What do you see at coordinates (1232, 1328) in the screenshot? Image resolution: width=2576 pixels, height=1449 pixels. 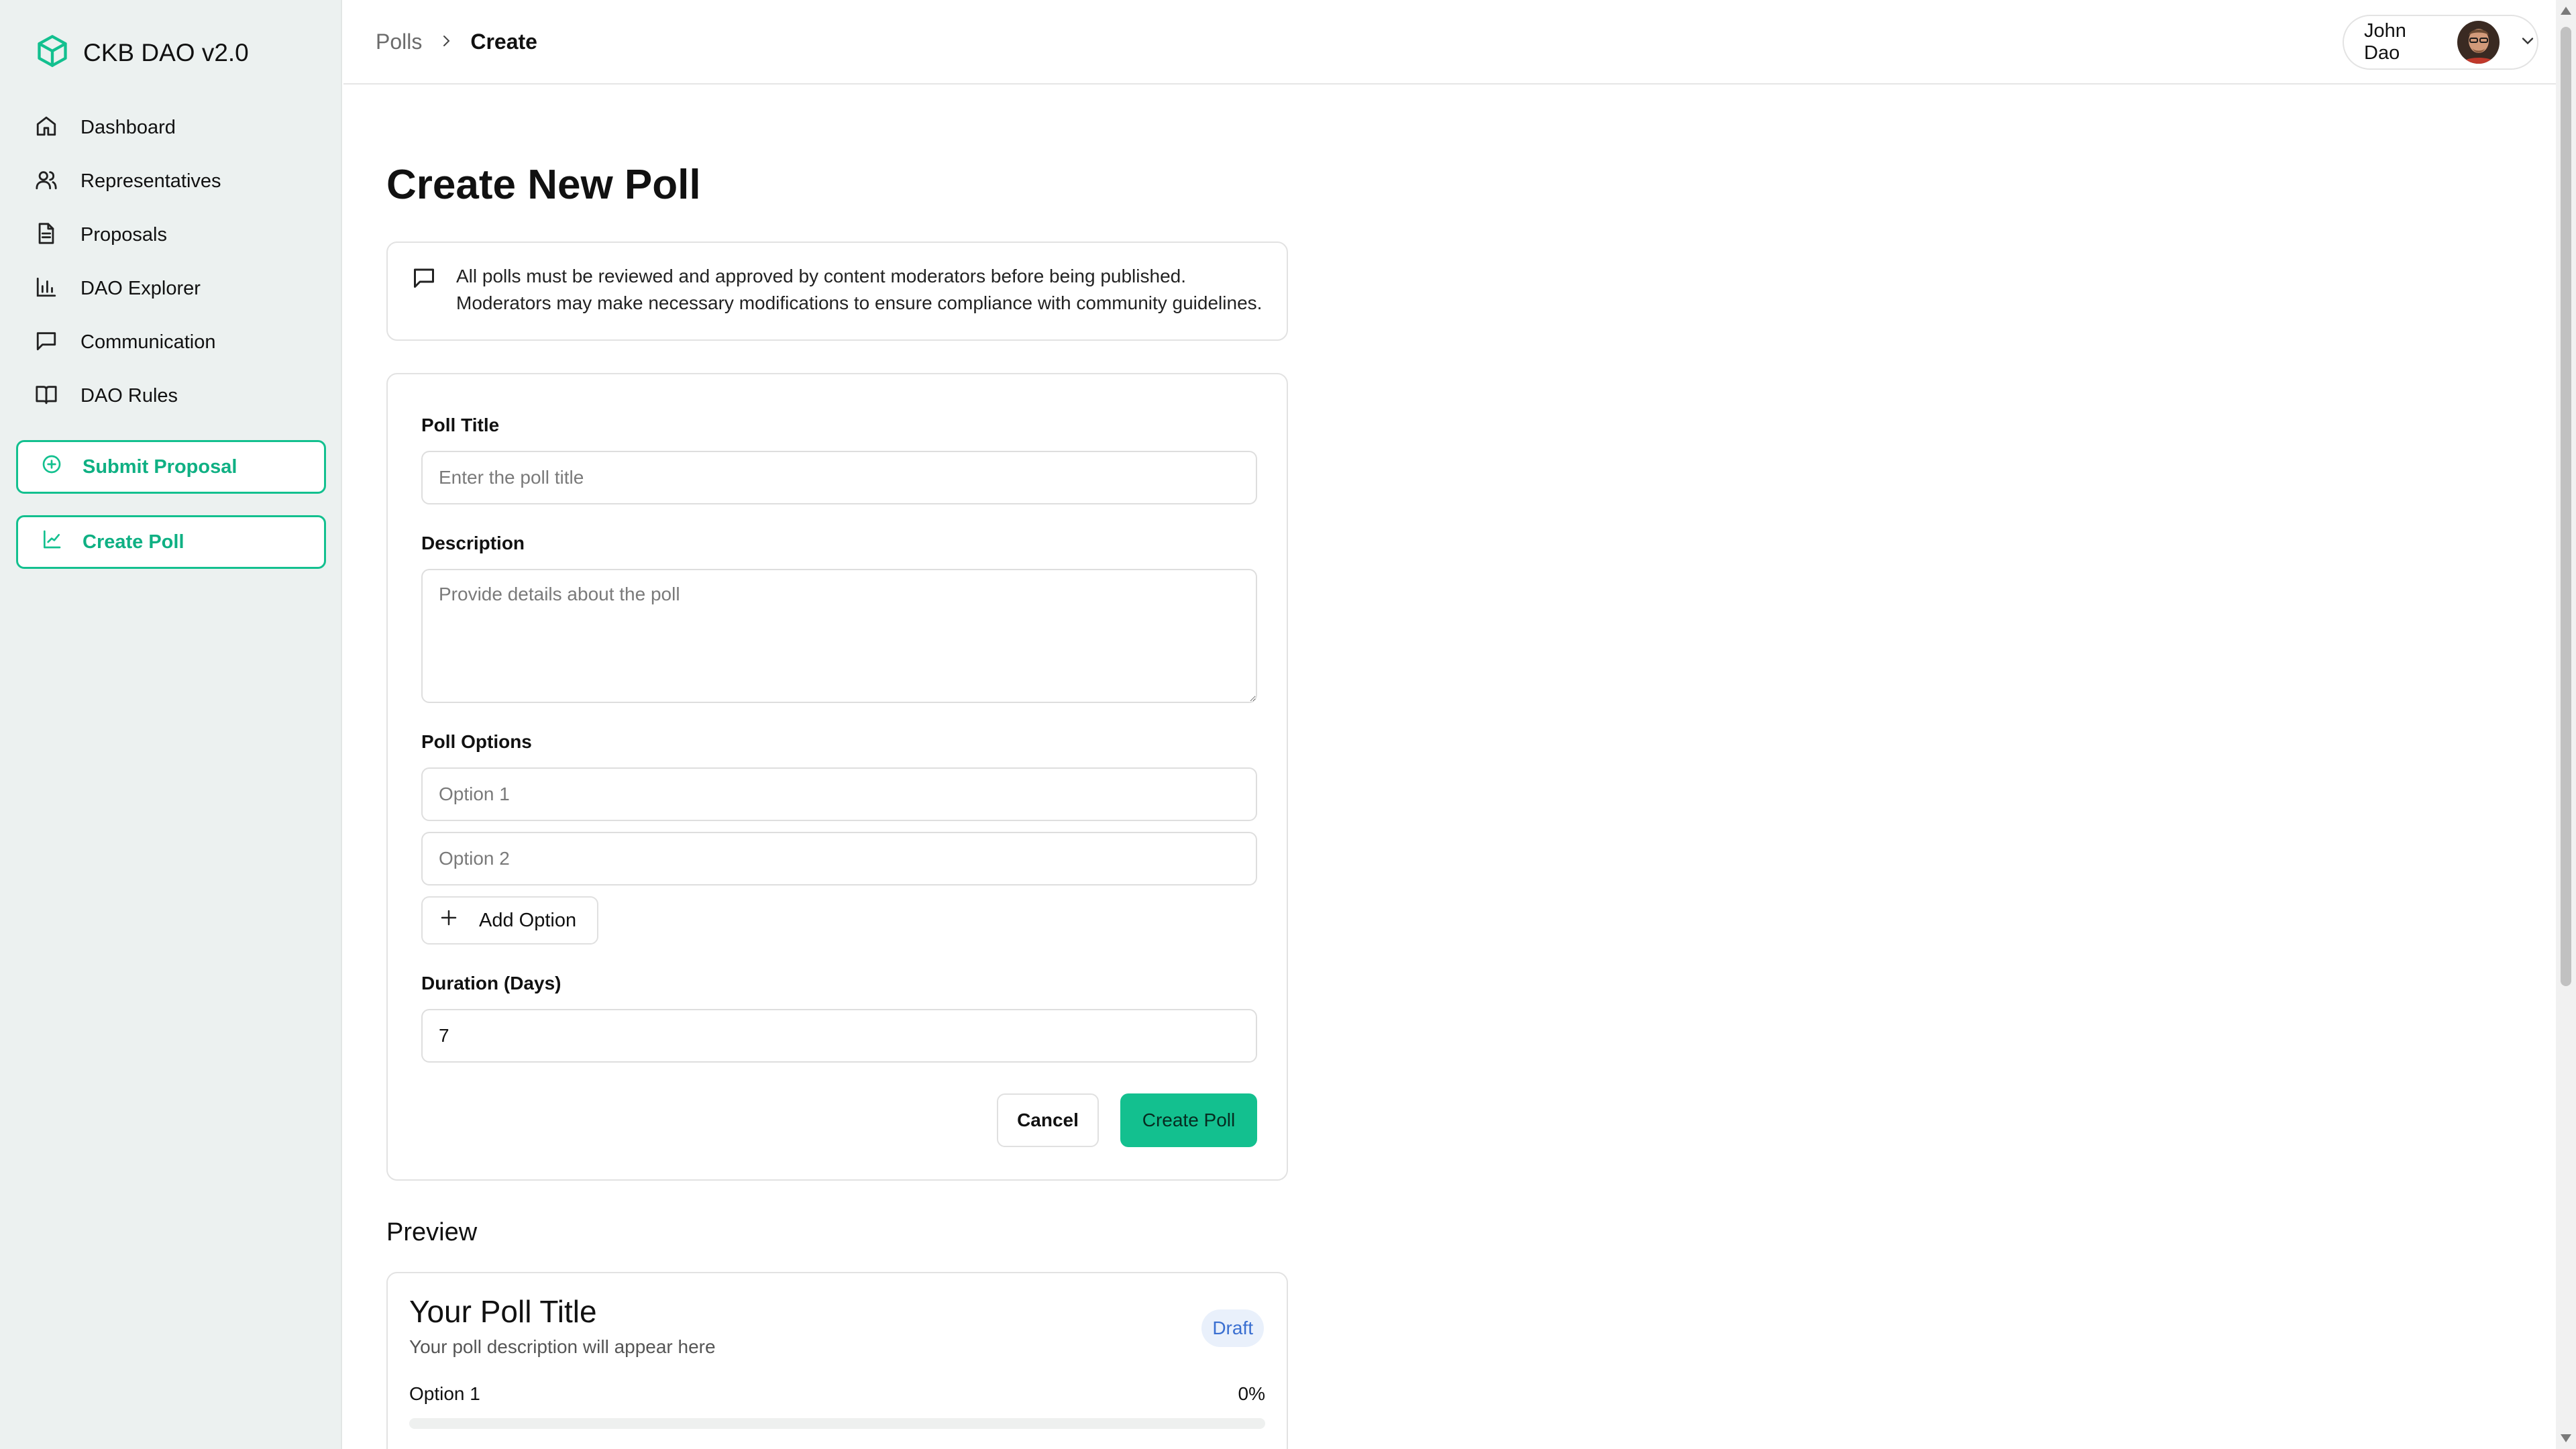 I see `status-badge: Draft` at bounding box center [1232, 1328].